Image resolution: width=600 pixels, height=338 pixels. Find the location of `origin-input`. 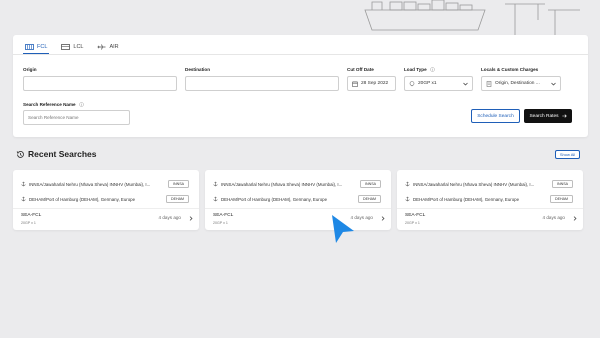

origin-input is located at coordinates (100, 83).